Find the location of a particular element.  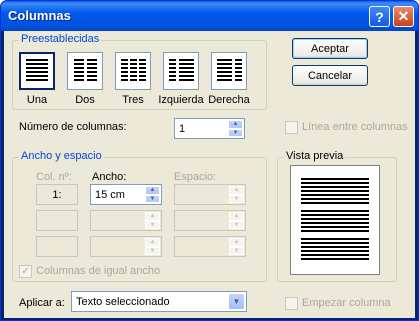

apply-to-label: Aplicar a: is located at coordinates (42, 303).